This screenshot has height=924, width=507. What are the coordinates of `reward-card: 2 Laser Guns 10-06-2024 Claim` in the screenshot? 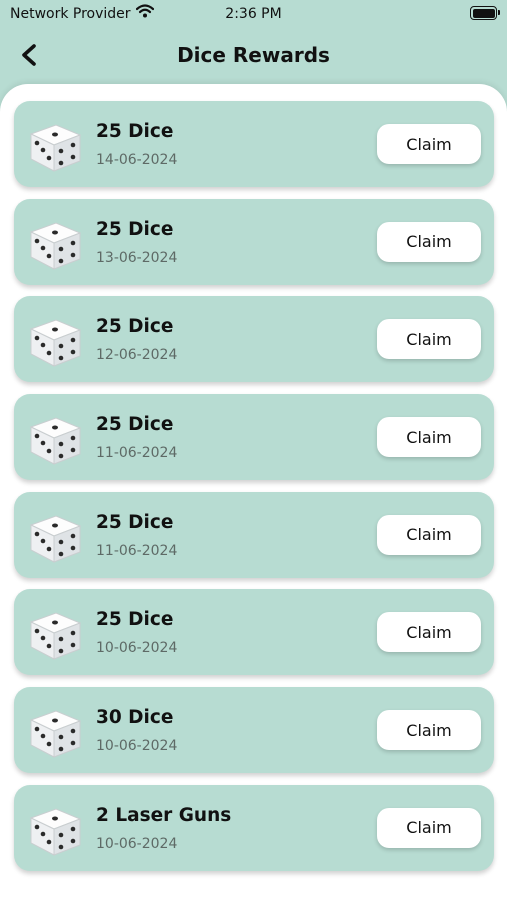 It's located at (254, 827).